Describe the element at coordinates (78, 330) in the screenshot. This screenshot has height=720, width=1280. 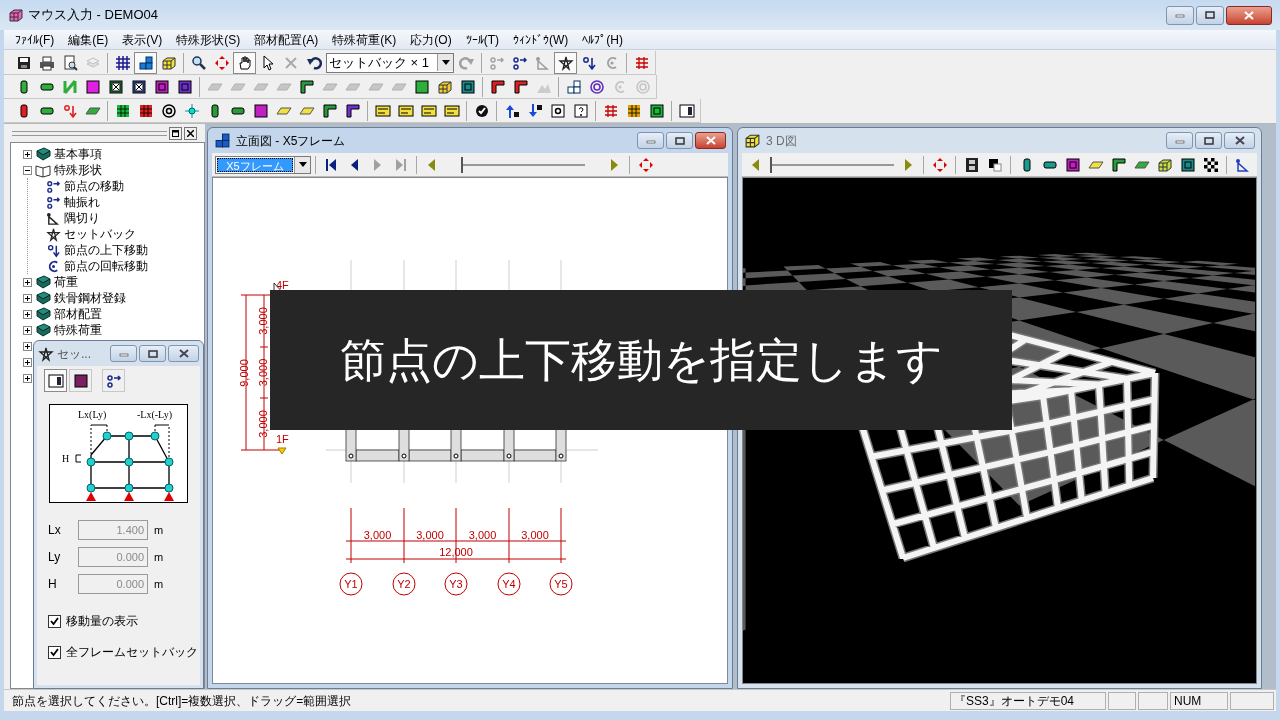
I see `tree-item: 特殊荷重` at that location.